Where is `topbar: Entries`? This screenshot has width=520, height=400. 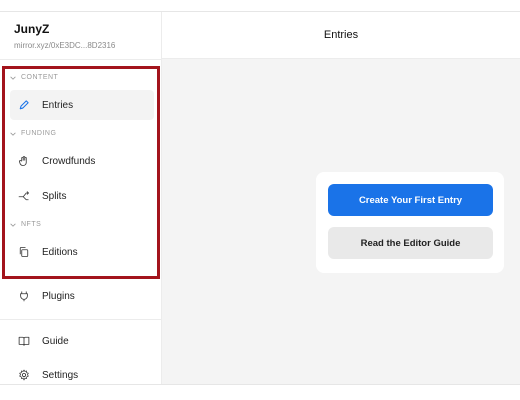 topbar: Entries is located at coordinates (341, 35).